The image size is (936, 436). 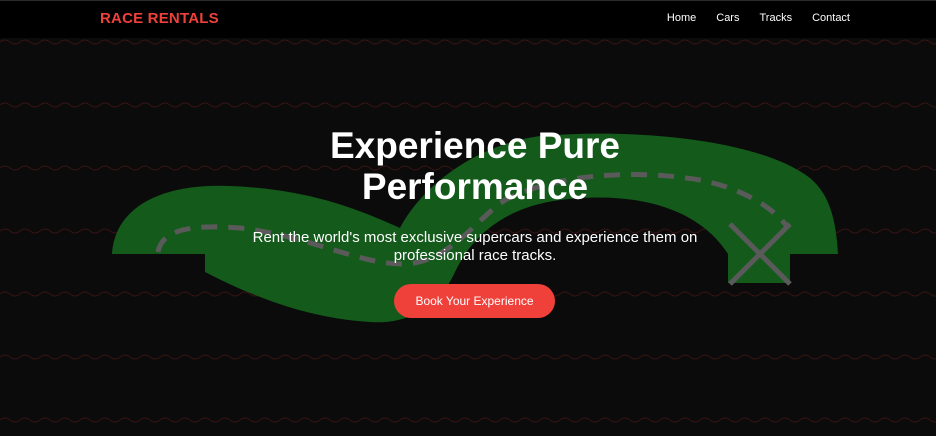 What do you see at coordinates (468, 19) in the screenshot?
I see `navbar: RACE RENTALS Home Cars Tracks Contact` at bounding box center [468, 19].